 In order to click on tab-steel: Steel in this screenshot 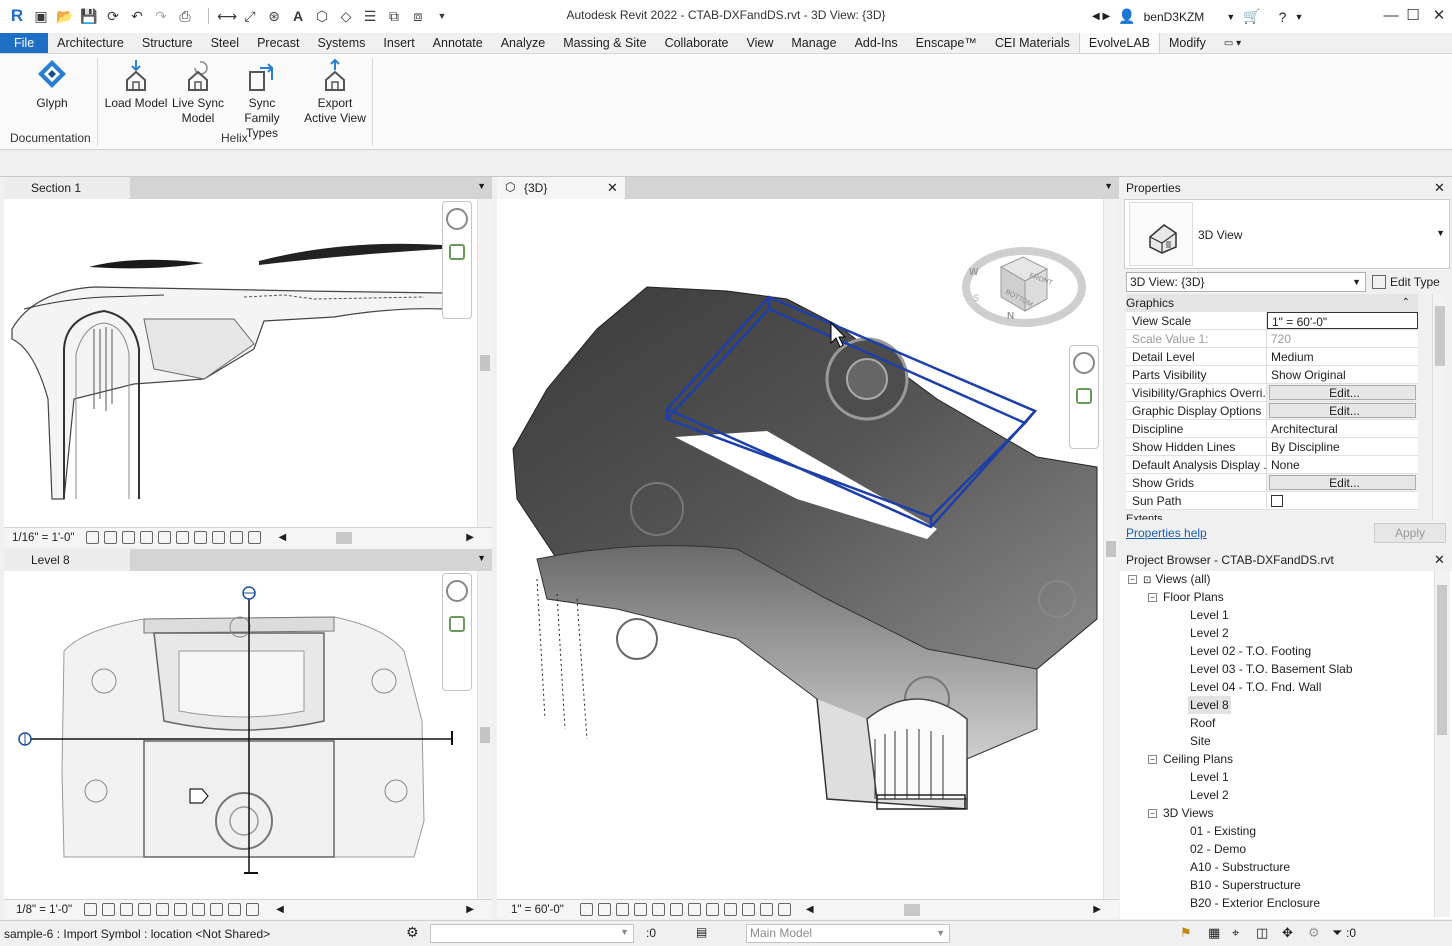, I will do `click(225, 43)`.